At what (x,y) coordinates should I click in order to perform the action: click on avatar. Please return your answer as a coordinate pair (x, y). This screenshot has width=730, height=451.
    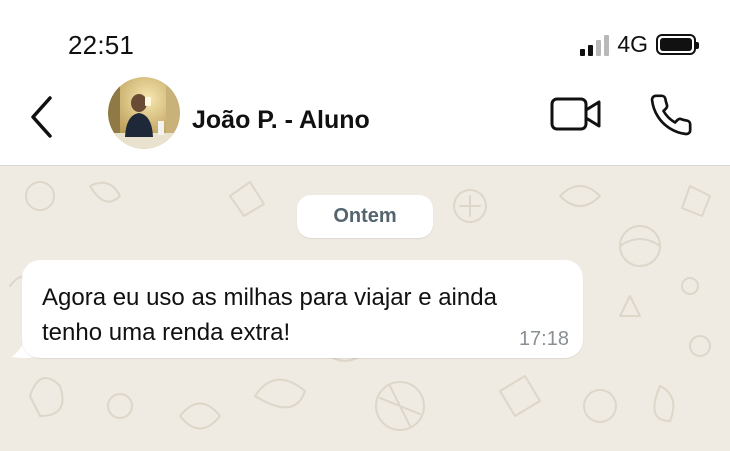
    Looking at the image, I should click on (144, 113).